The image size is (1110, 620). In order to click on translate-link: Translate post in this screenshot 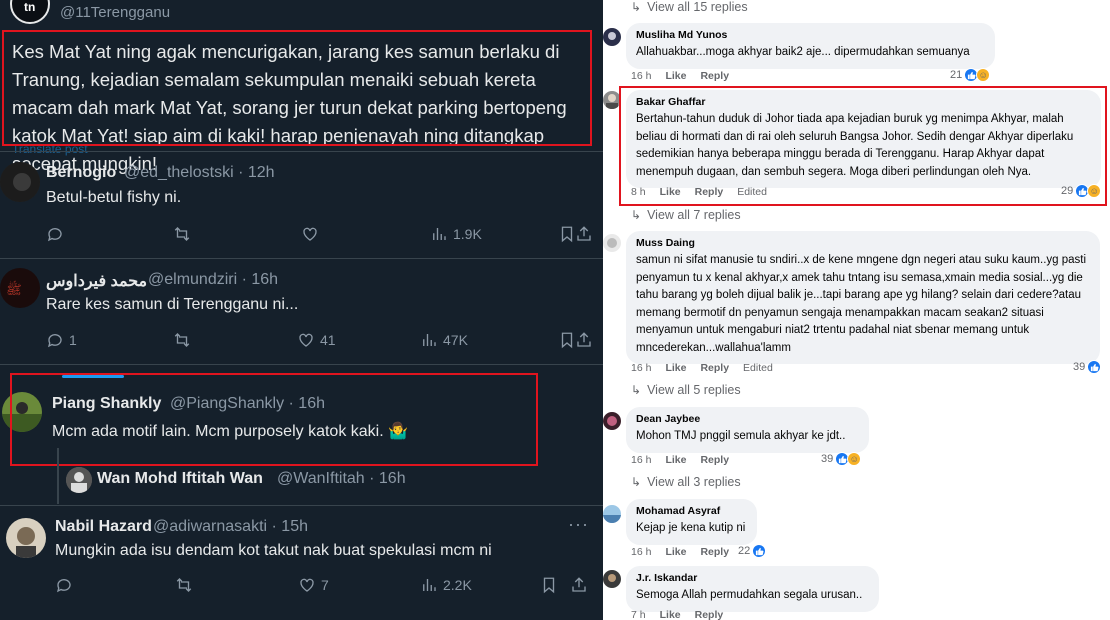, I will do `click(50, 149)`.